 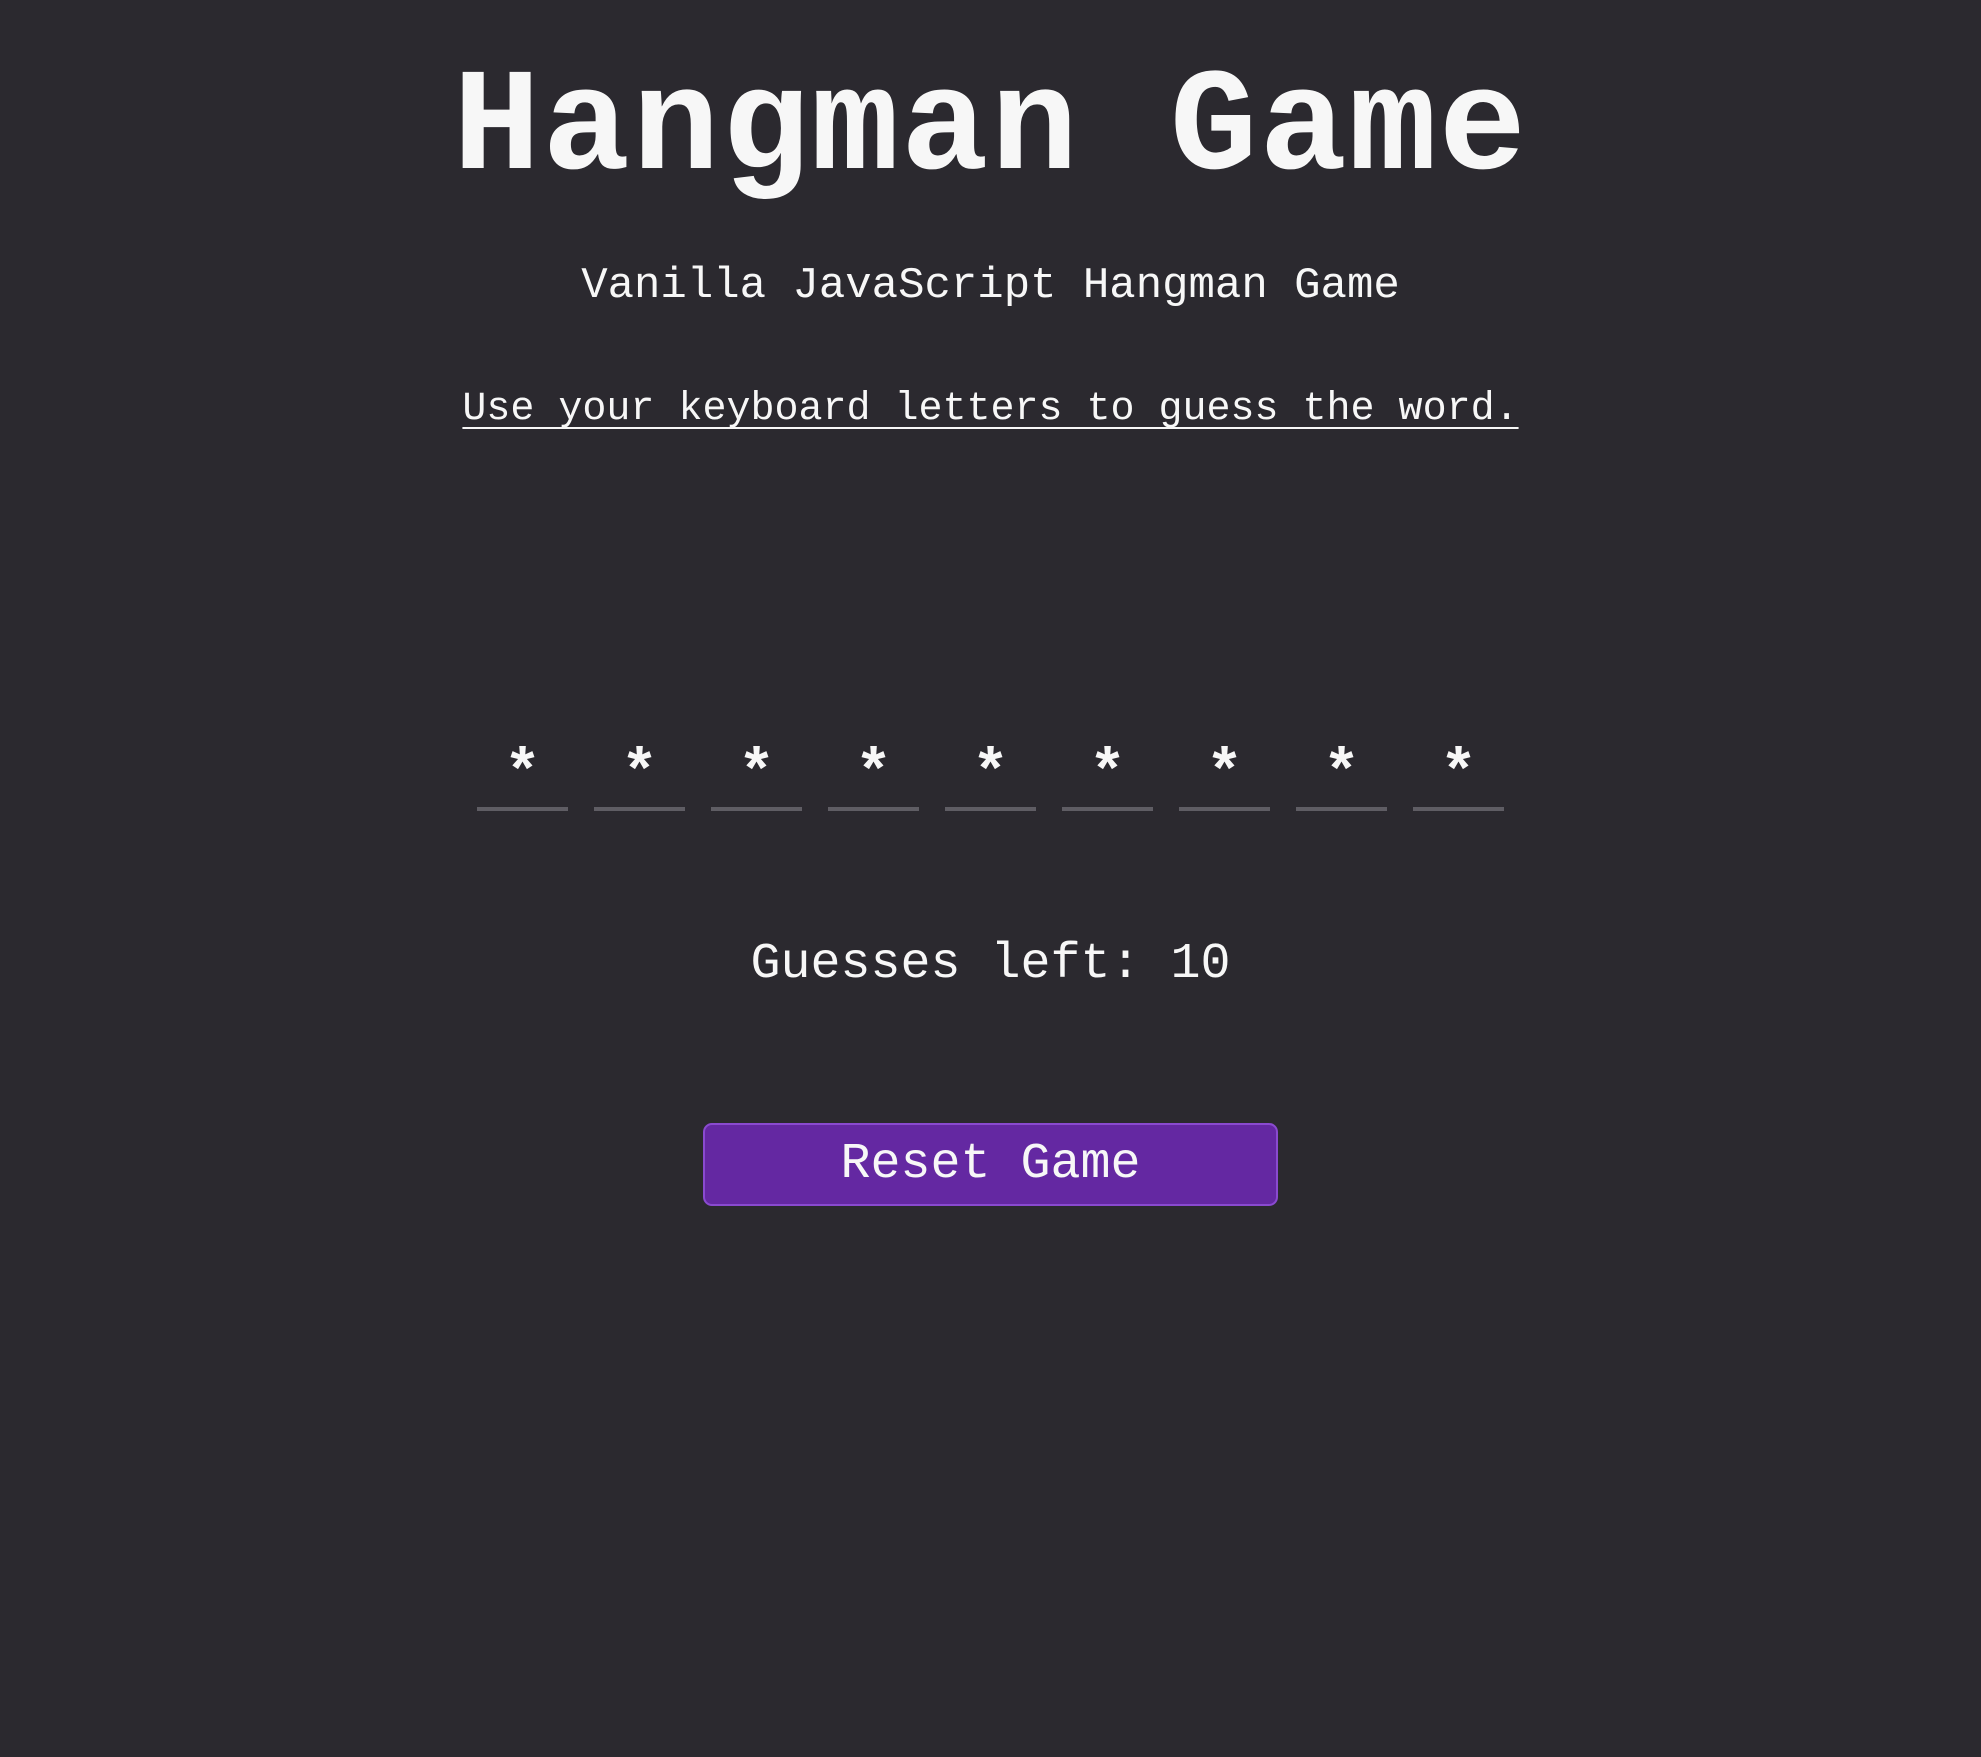 What do you see at coordinates (990, 129) in the screenshot?
I see `page-title: Hangman Game` at bounding box center [990, 129].